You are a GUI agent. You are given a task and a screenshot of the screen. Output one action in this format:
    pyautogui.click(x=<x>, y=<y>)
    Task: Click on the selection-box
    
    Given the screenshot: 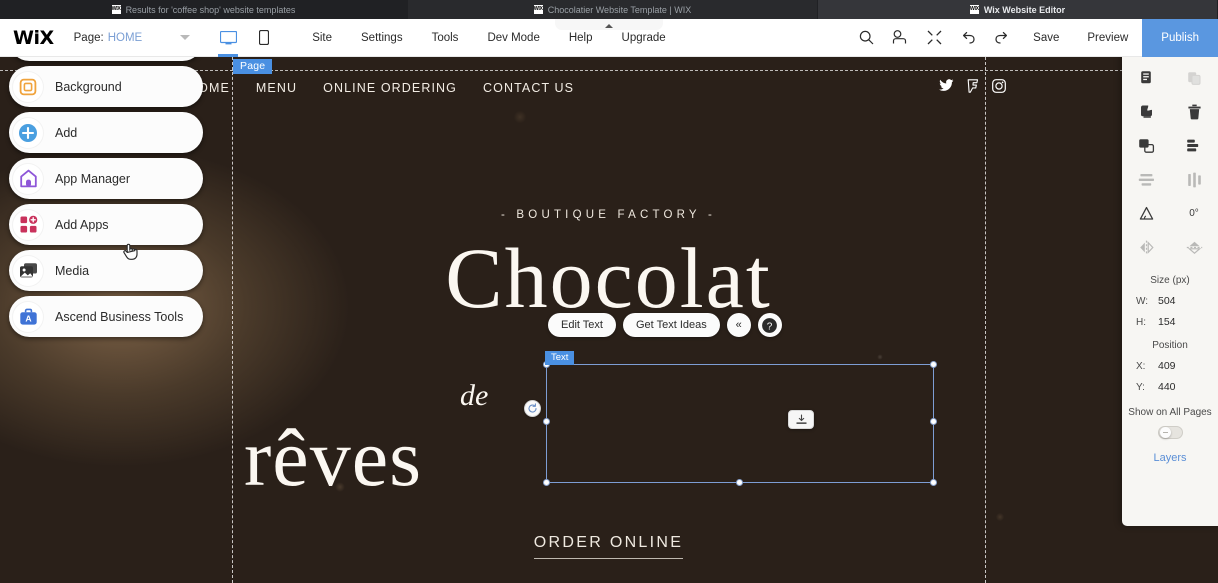 What is the action you would take?
    pyautogui.click(x=740, y=423)
    